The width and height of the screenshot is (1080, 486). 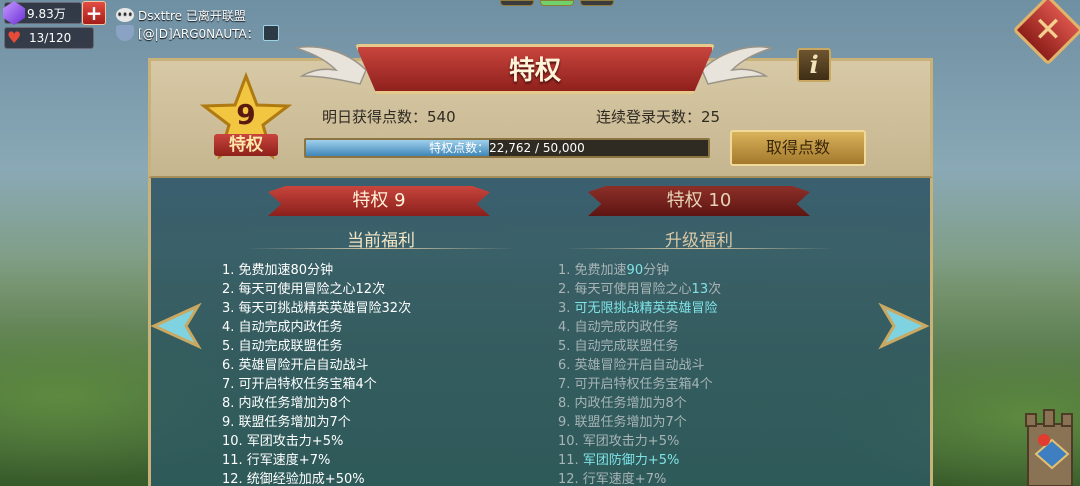 What do you see at coordinates (14, 37) in the screenshot?
I see `heart-icon: ♥` at bounding box center [14, 37].